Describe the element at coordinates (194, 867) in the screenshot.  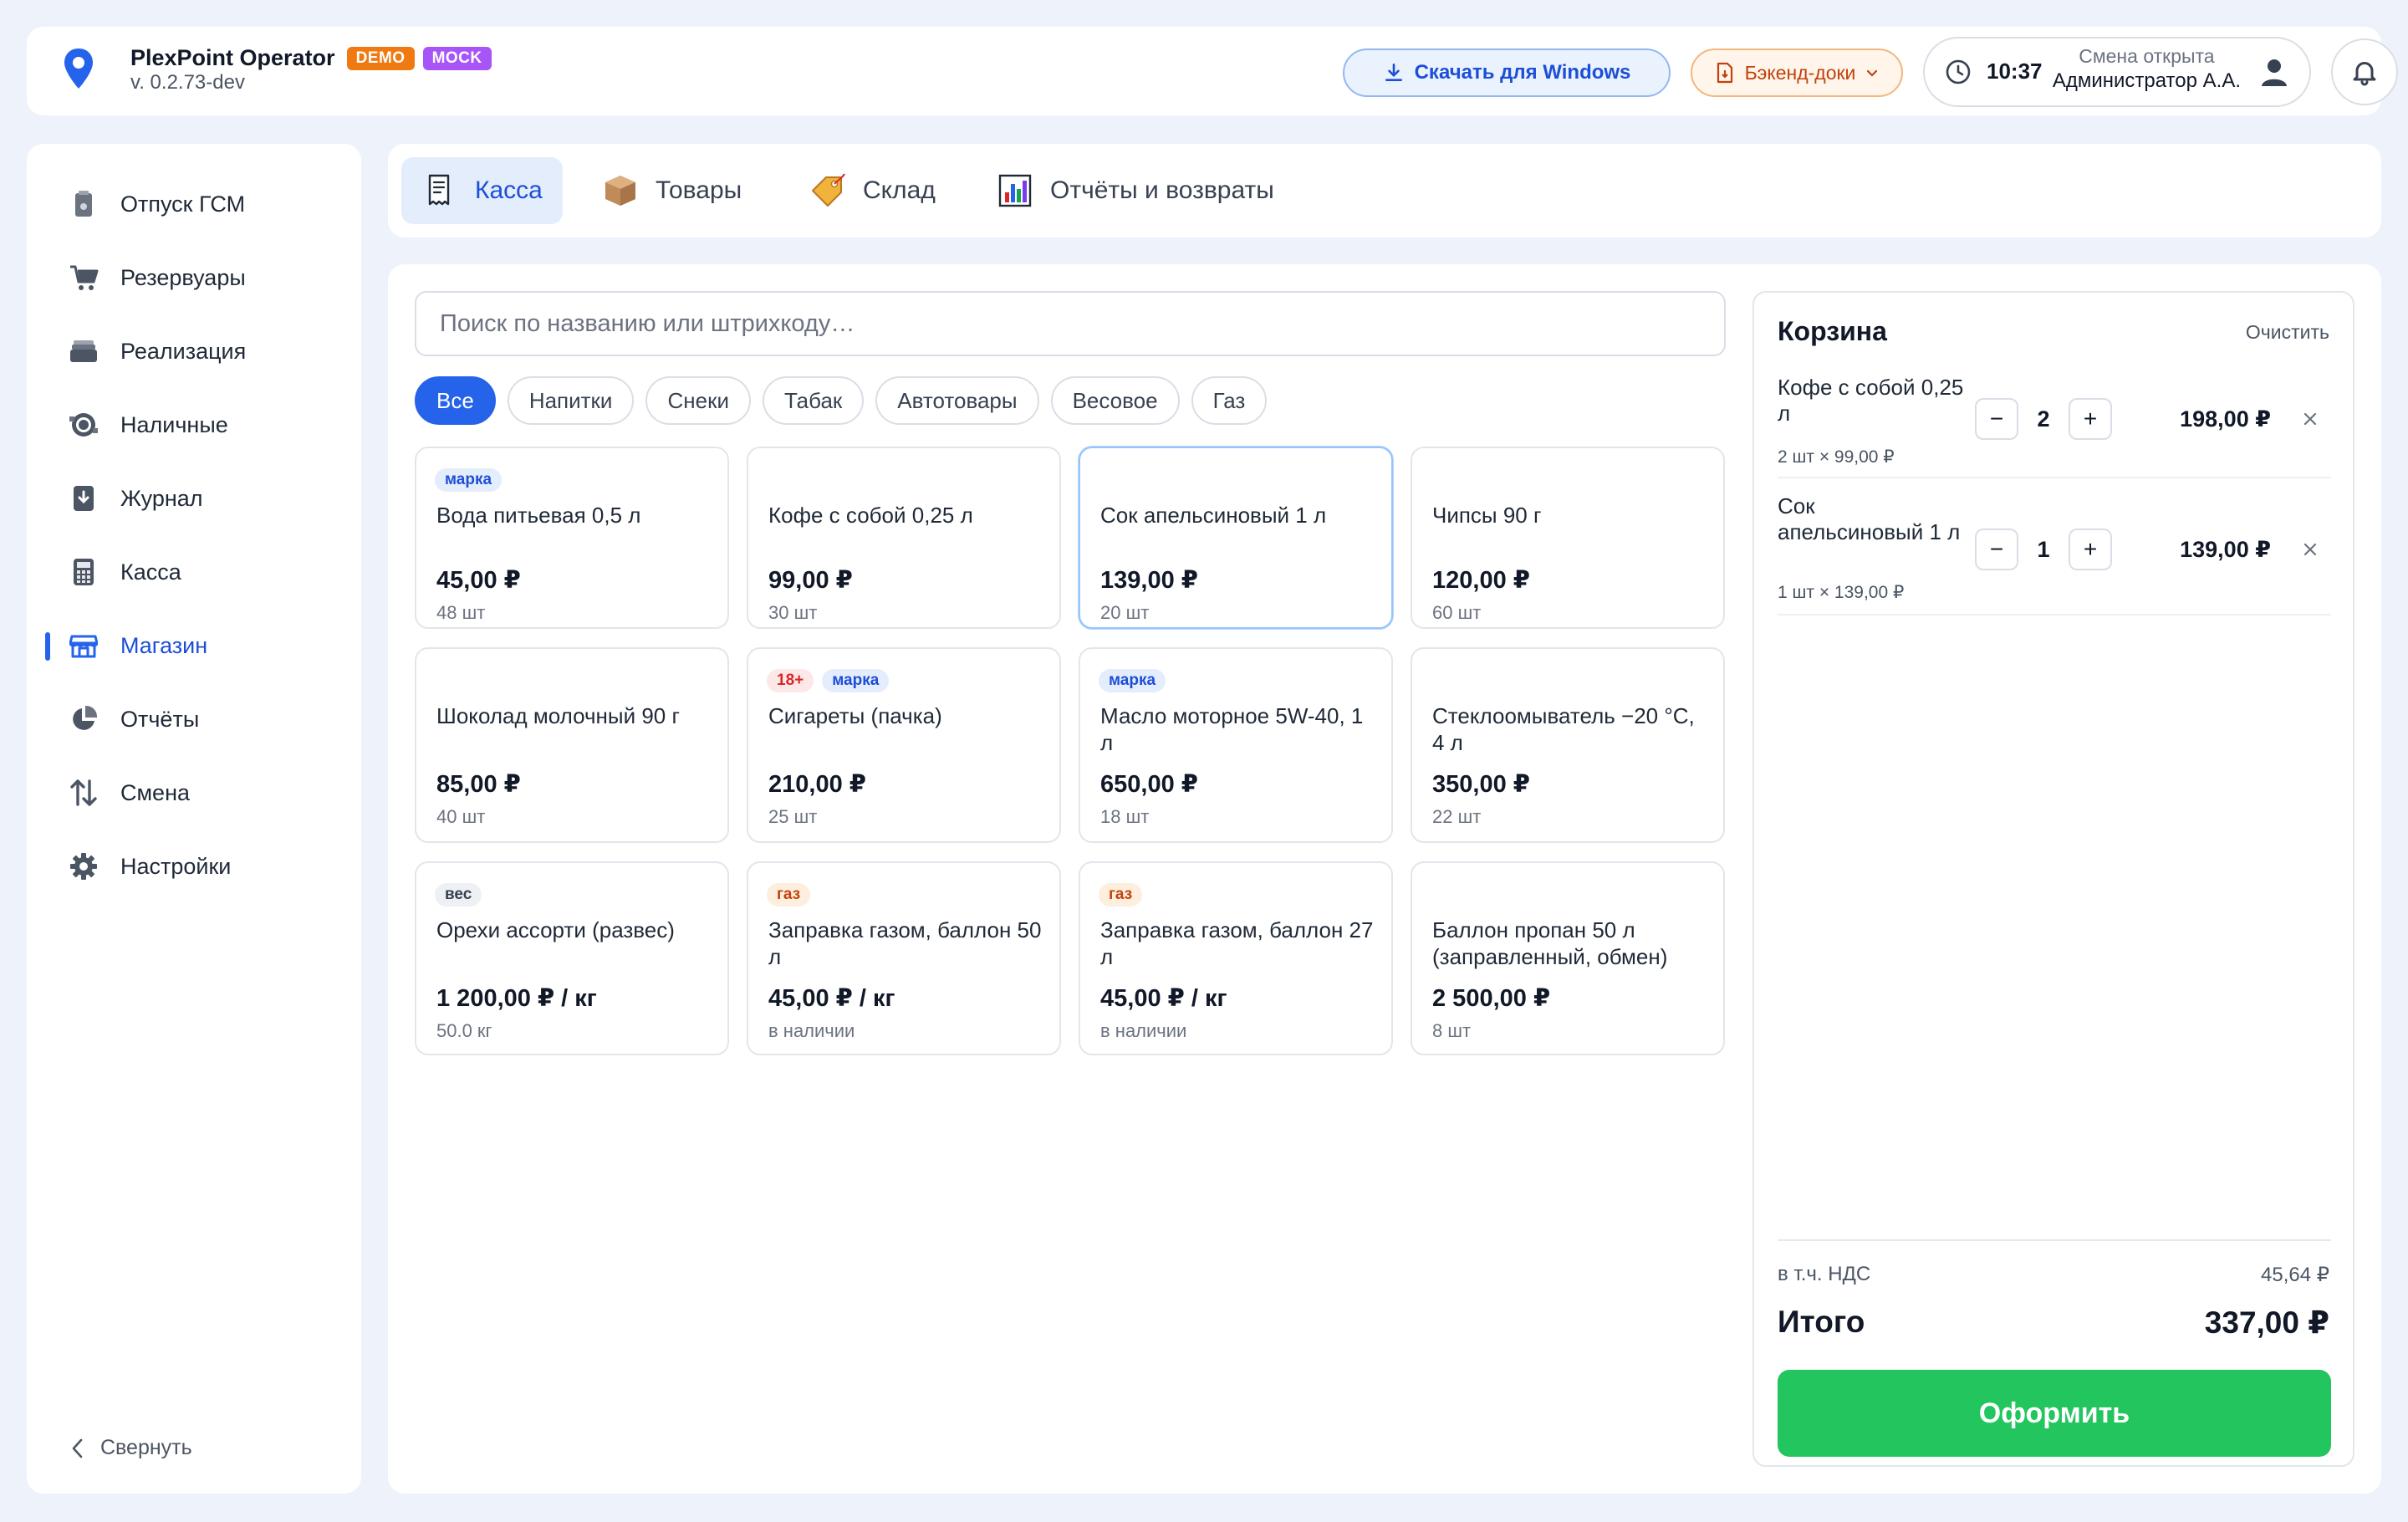
I see `sidebar-item-settings: Настройки` at that location.